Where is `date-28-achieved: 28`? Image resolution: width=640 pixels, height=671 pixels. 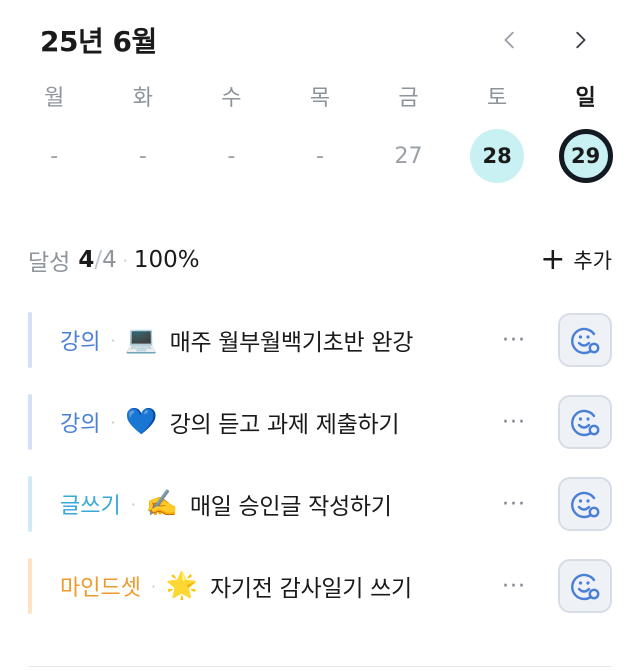 date-28-achieved: 28 is located at coordinates (497, 156).